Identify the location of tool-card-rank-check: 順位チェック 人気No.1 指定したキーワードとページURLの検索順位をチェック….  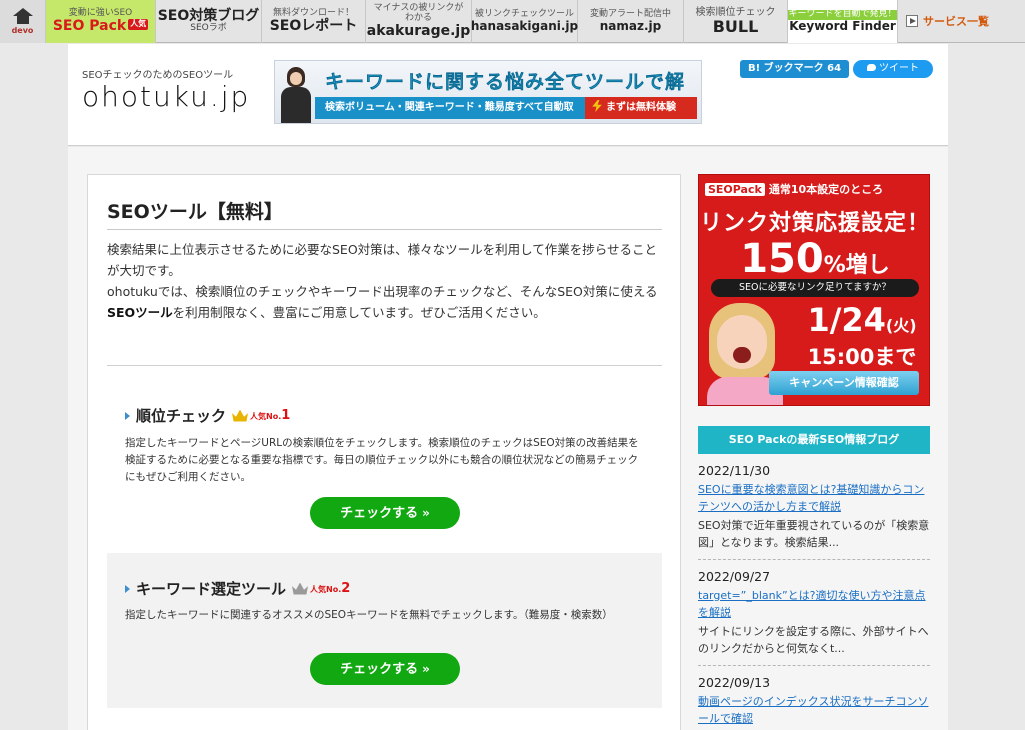
(384, 459).